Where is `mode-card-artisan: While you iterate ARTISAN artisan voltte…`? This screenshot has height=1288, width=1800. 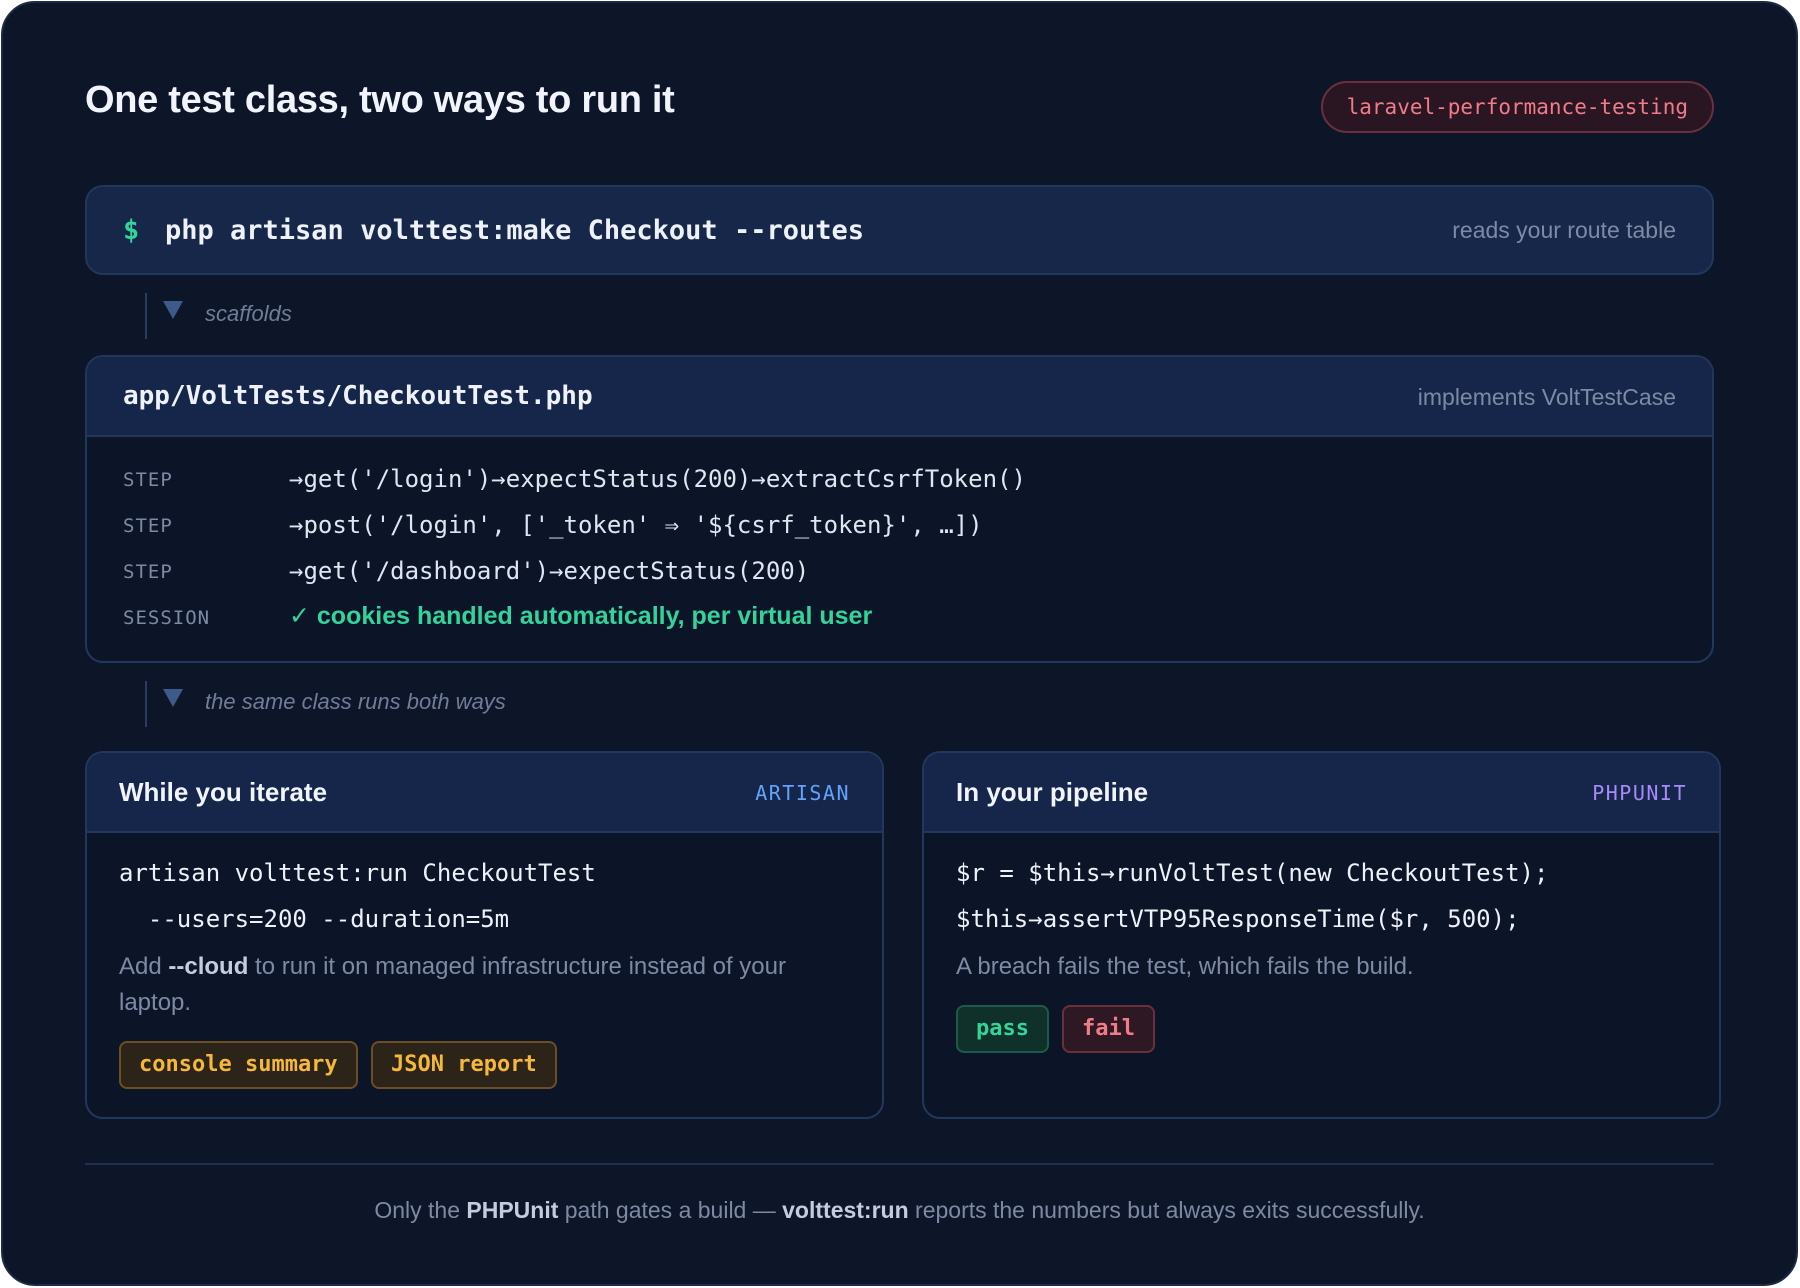
mode-card-artisan: While you iterate ARTISAN artisan voltte… is located at coordinates (484, 935).